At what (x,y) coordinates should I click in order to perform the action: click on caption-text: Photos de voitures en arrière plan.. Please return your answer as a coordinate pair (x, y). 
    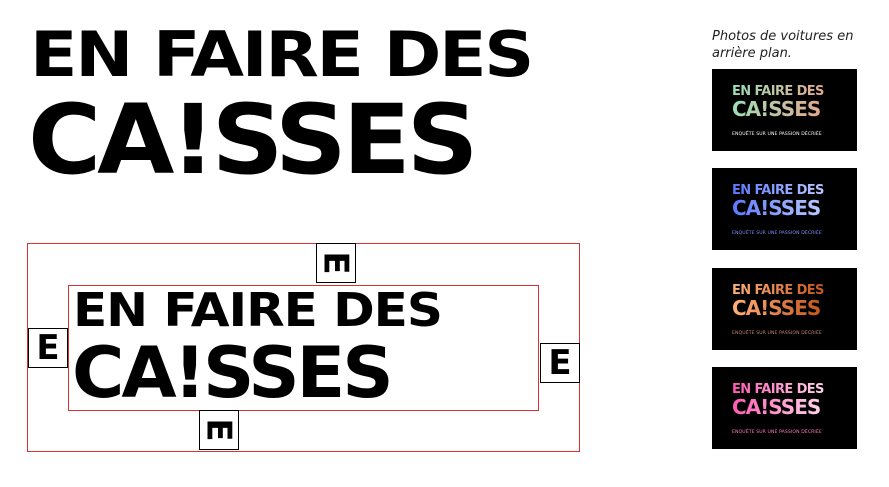
    Looking at the image, I should click on (783, 45).